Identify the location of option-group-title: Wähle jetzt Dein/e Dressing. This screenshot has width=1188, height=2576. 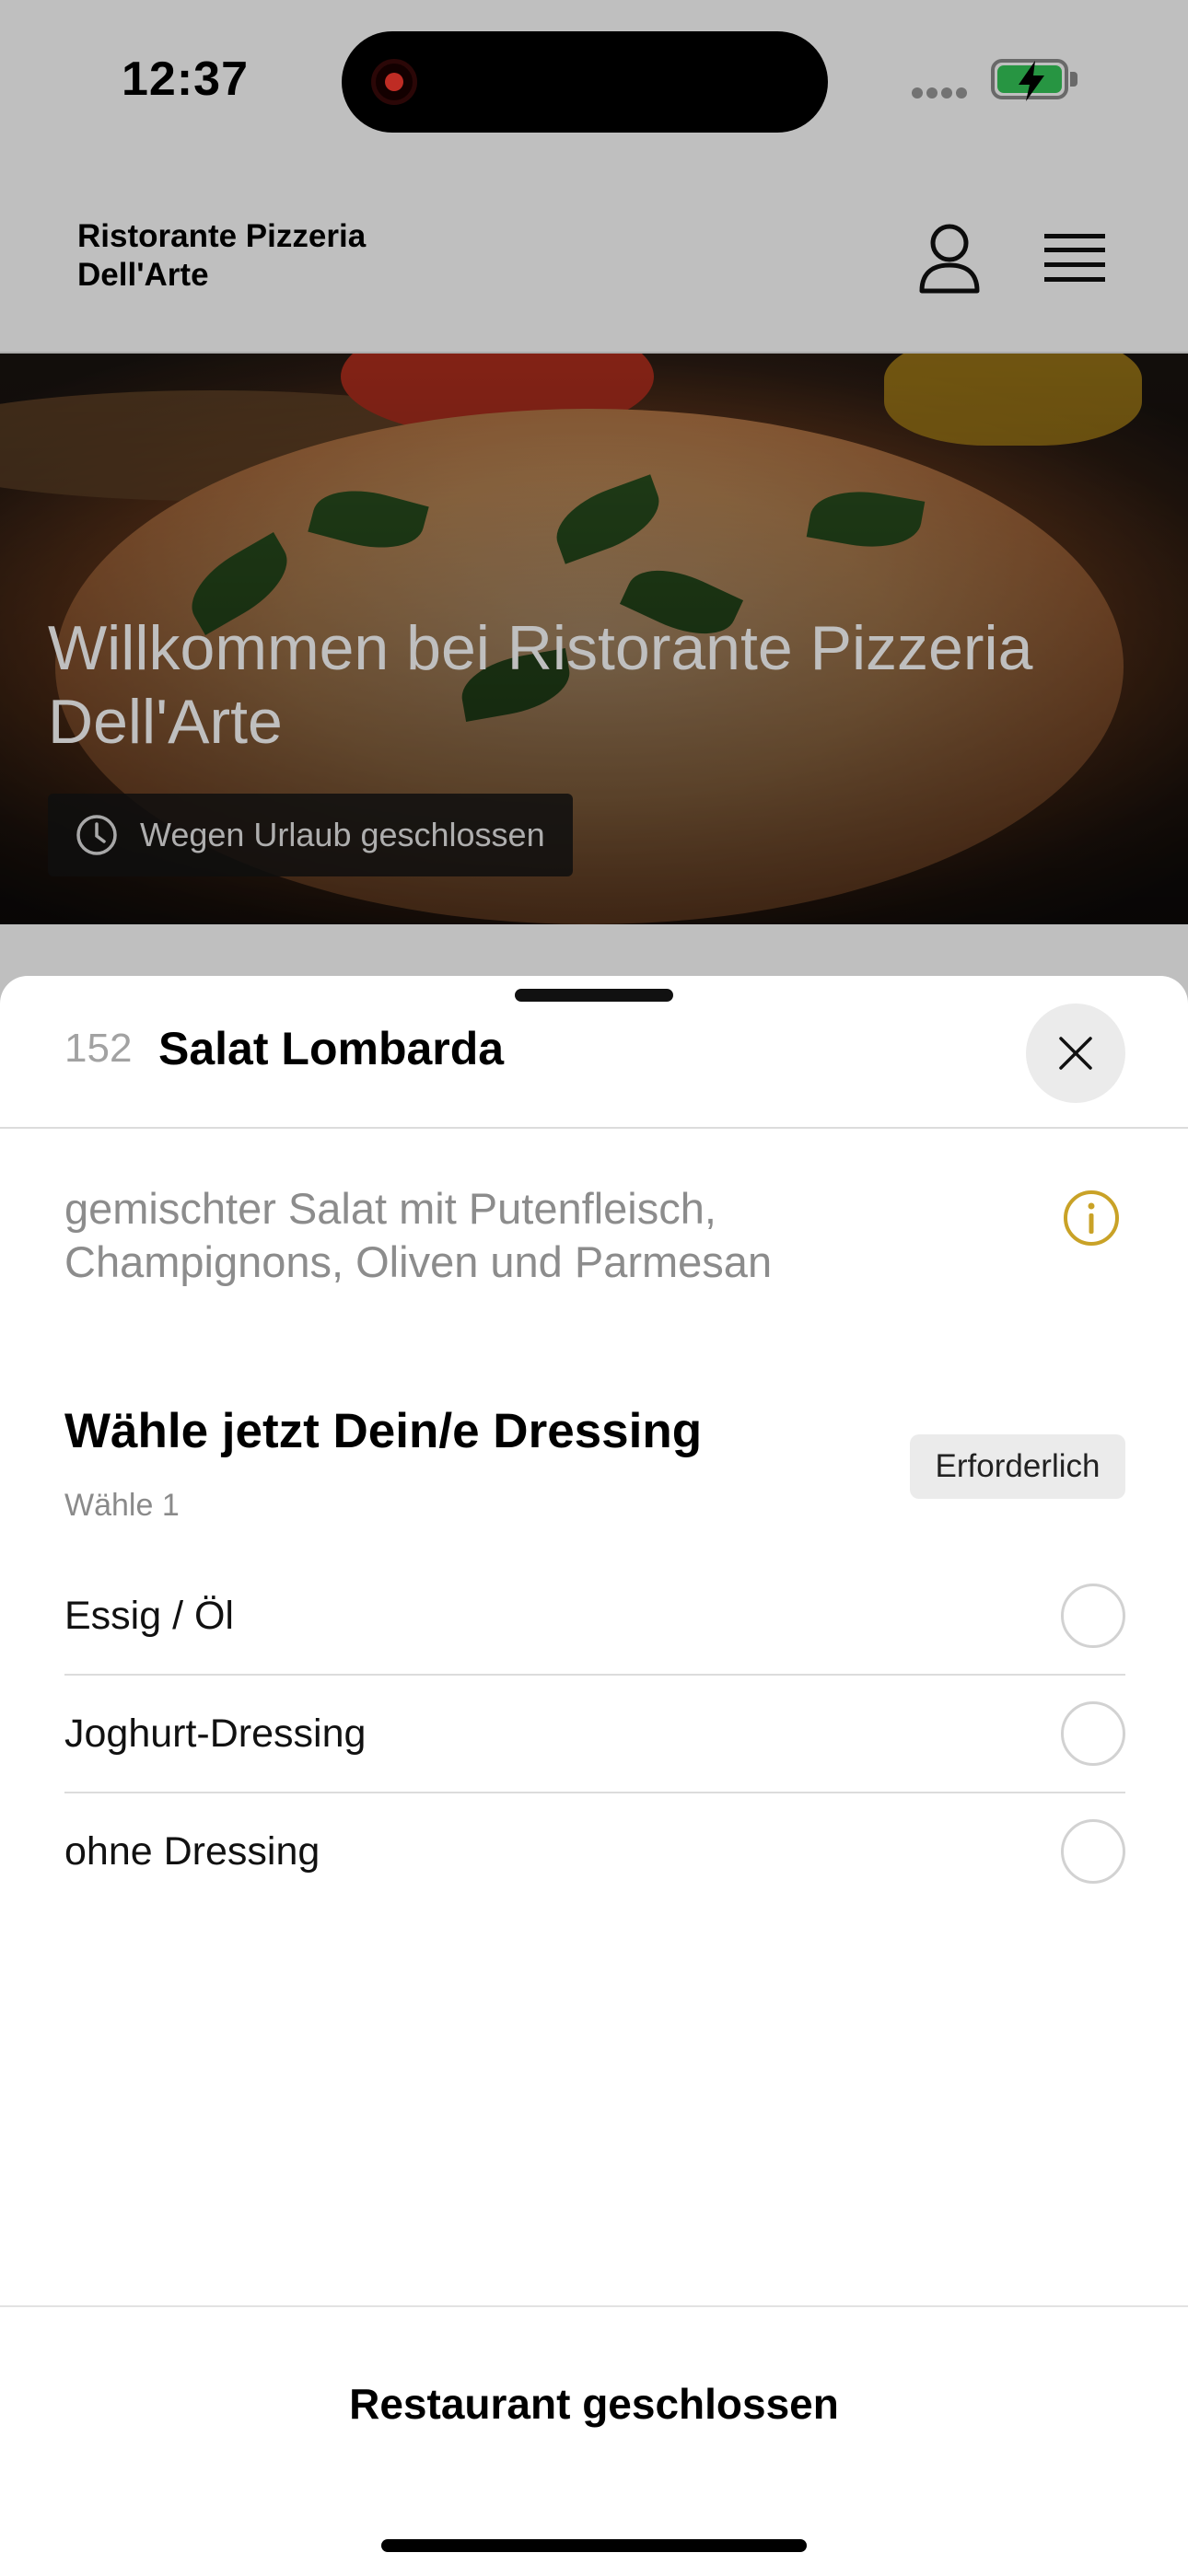
(383, 1431).